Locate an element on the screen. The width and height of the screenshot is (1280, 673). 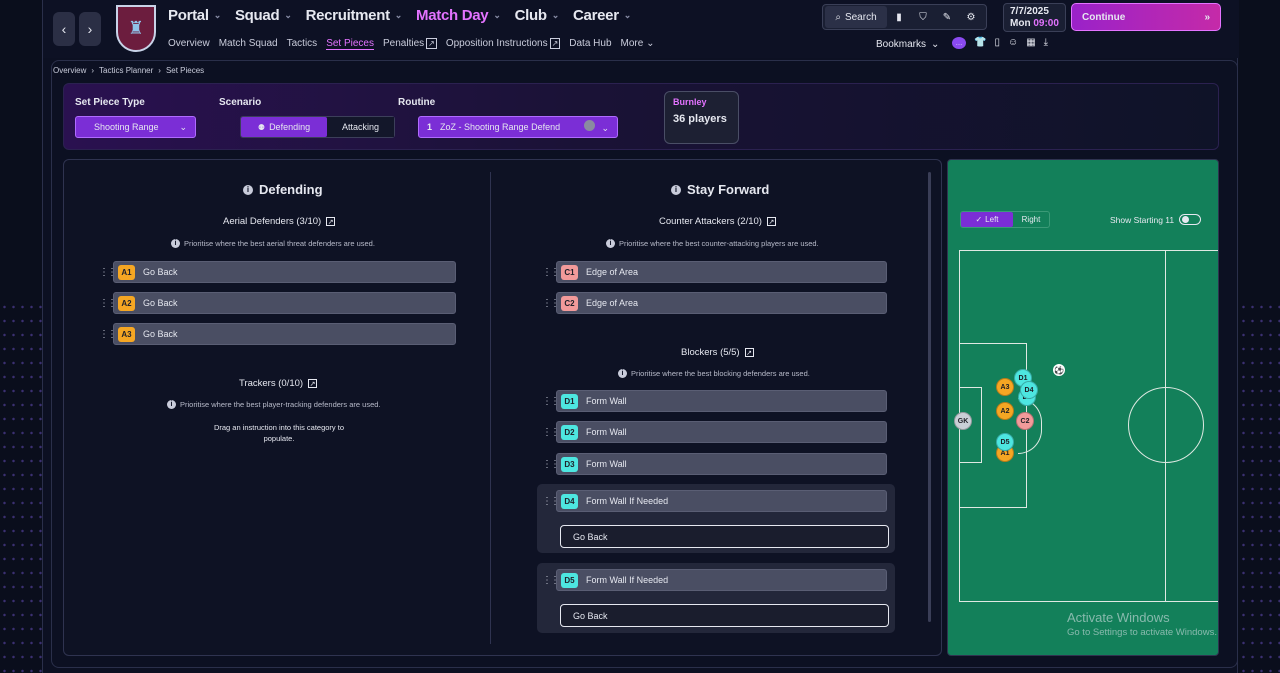
list-item: ⋮⋮ D5 Form Wall If Needed is located at coordinates (714, 580).